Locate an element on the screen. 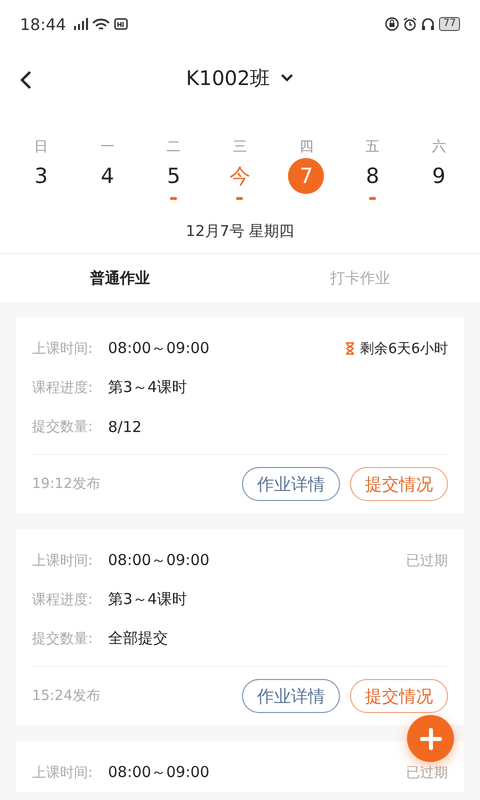 Image resolution: width=480 pixels, height=800 pixels. hourglass-icon is located at coordinates (350, 348).